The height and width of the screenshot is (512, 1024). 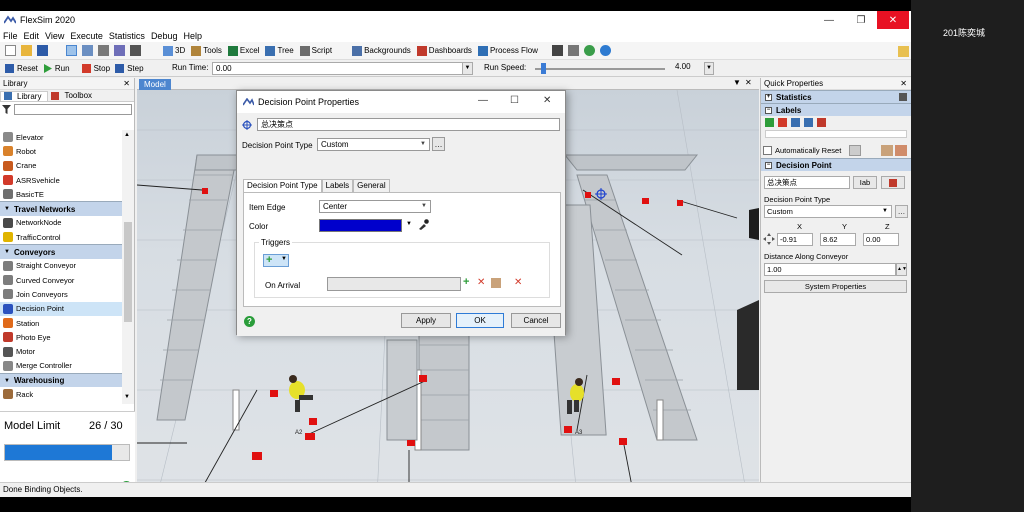 What do you see at coordinates (61, 323) in the screenshot?
I see `library-item: Station` at bounding box center [61, 323].